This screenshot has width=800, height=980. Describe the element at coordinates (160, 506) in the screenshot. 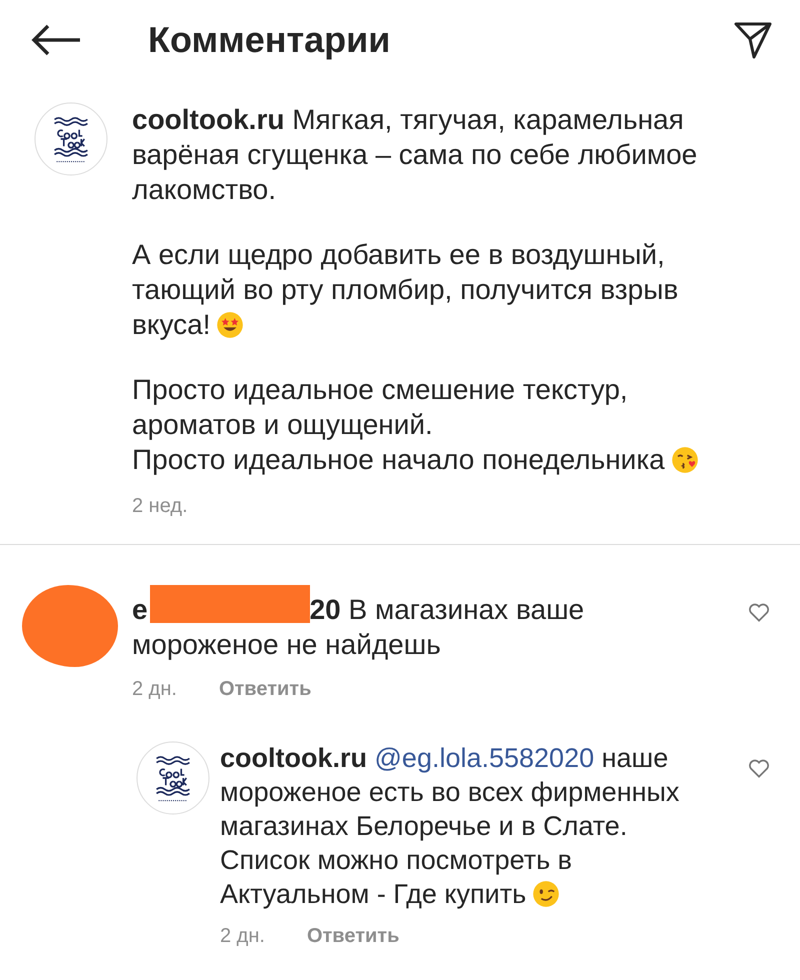

I see `timestamp: 2 нед.` at that location.